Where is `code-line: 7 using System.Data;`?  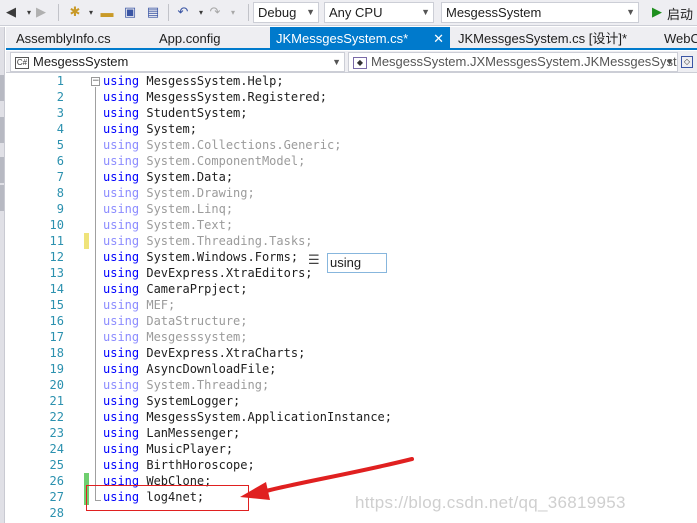
code-line: 7 using System.Data; is located at coordinates (351, 177).